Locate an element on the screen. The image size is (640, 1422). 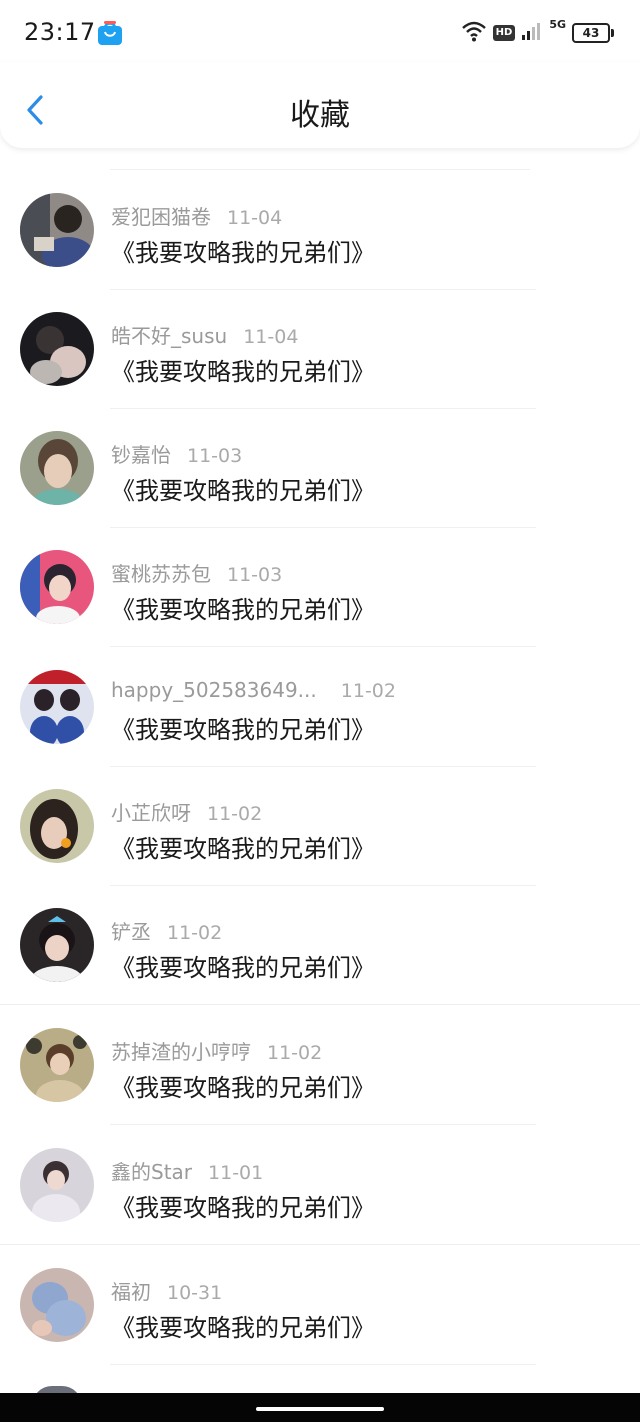
item-meta: 爱犯困猫卷 11-04 is located at coordinates (196, 215).